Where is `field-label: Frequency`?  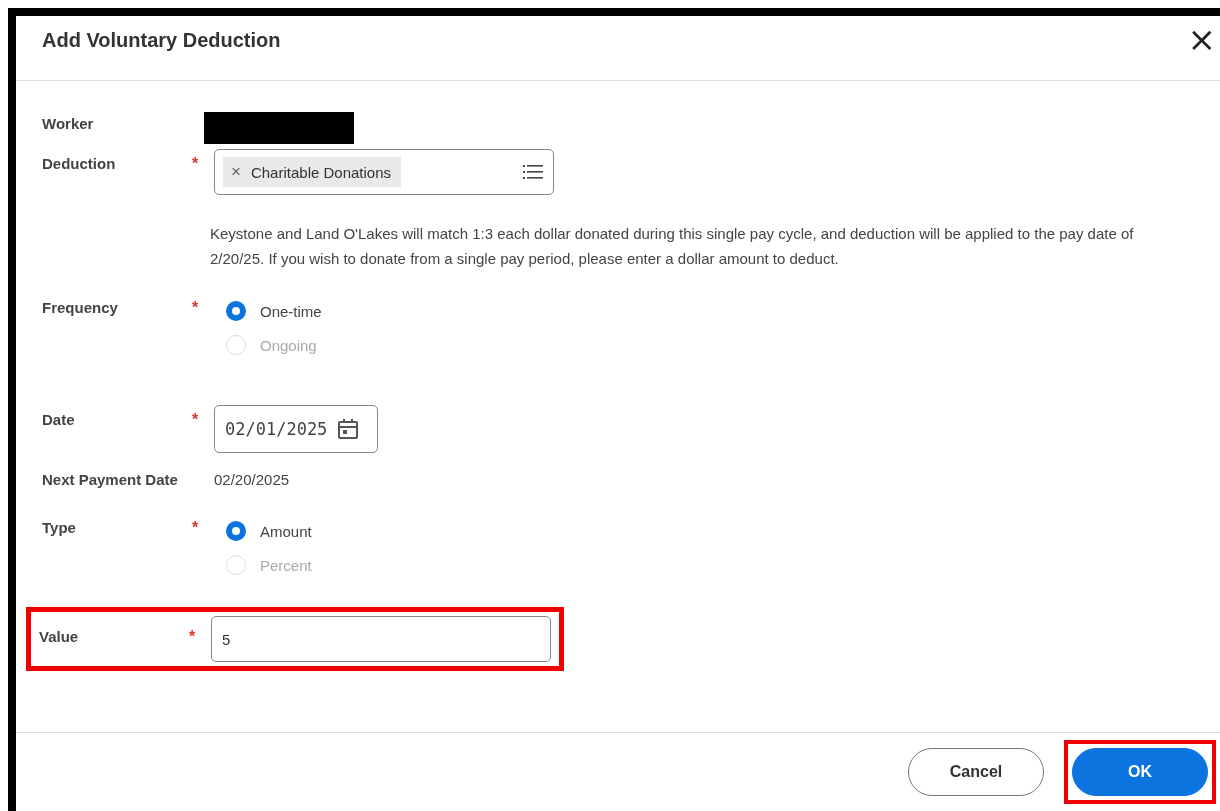
field-label: Frequency is located at coordinates (80, 307).